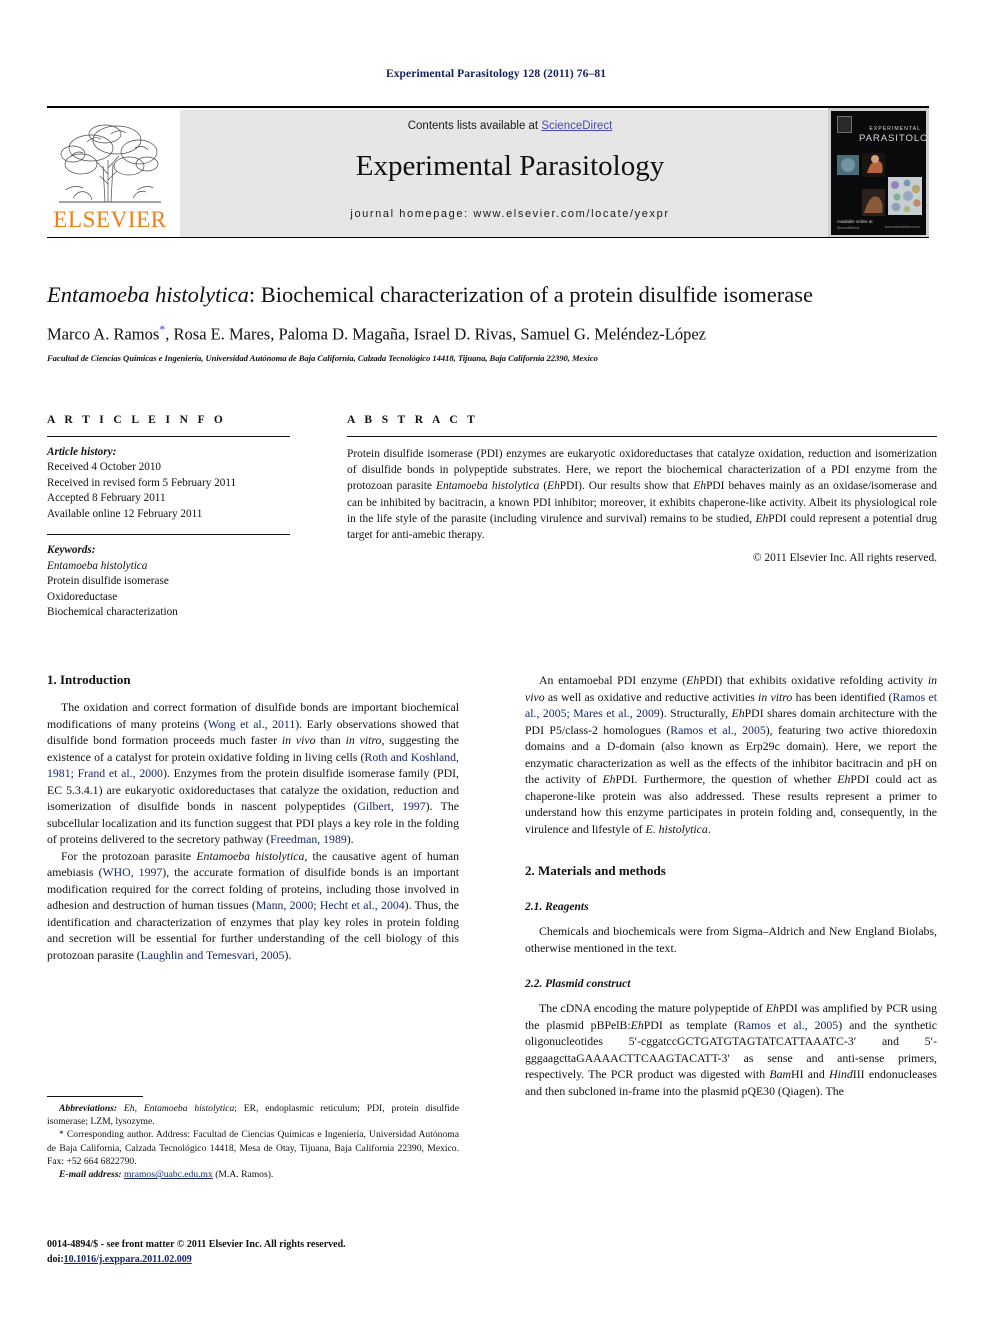 The image size is (992, 1323). I want to click on text-seg-italic: E. histolytica, so click(676, 828).